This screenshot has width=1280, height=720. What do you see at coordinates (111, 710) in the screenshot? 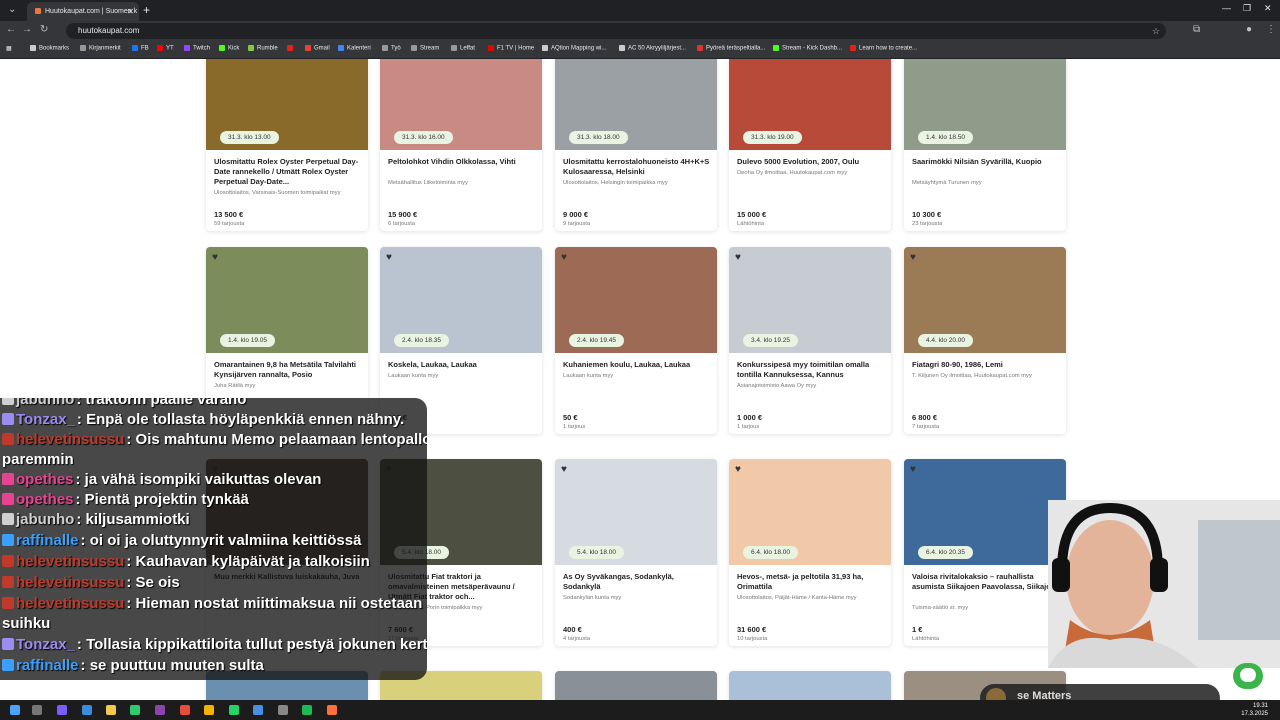
I see `file-explorer-icon` at bounding box center [111, 710].